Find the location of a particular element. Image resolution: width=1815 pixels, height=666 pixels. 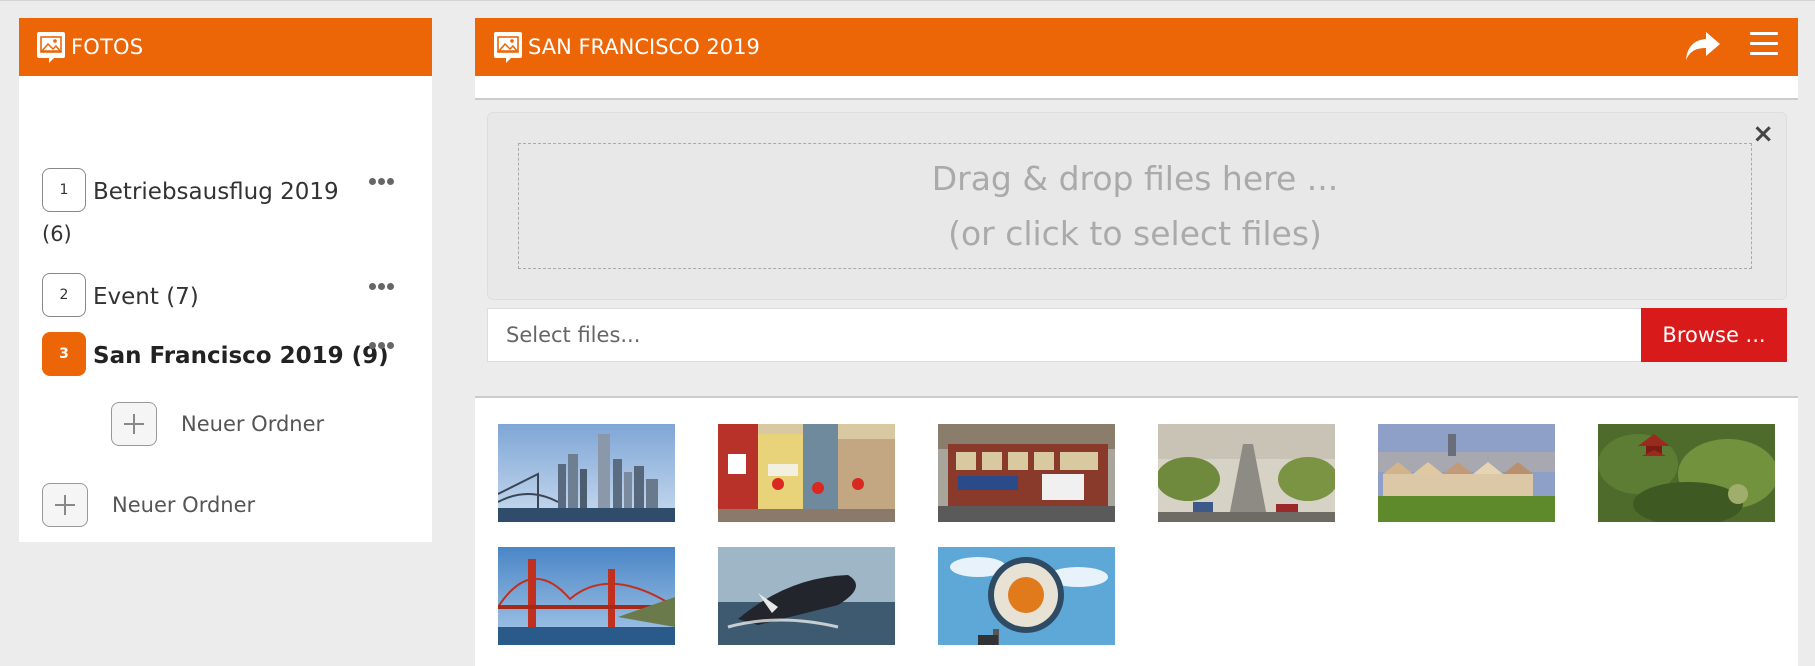

photo-thumbnail-steep-street is located at coordinates (1246, 473).